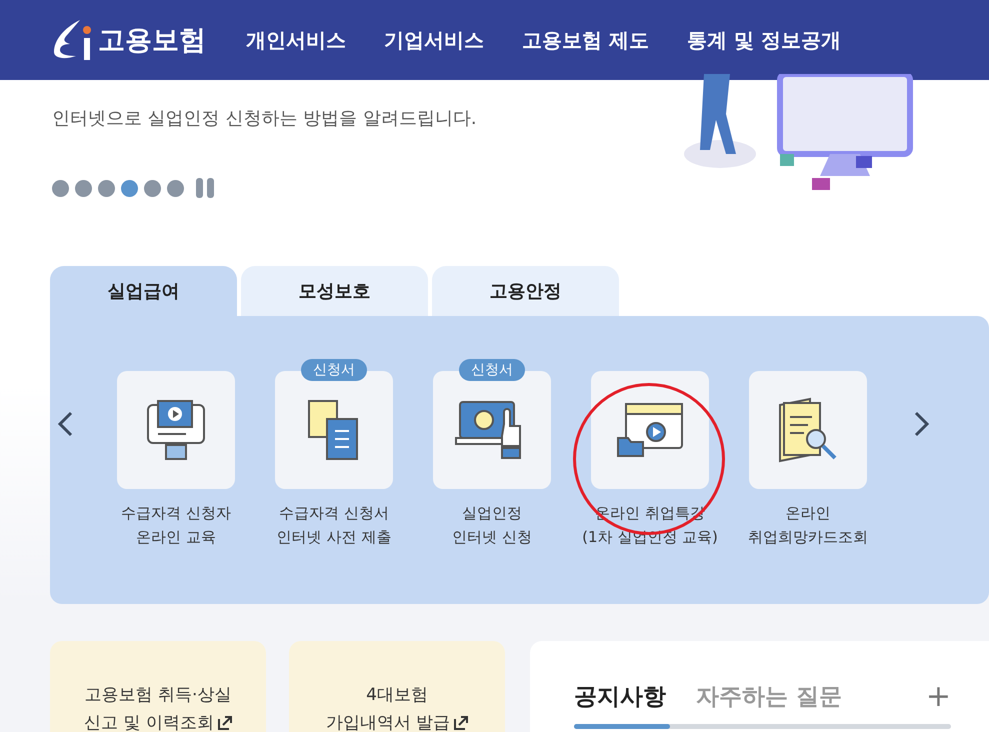  What do you see at coordinates (763, 40) in the screenshot?
I see `nav-link: 통계 및 정보공개` at bounding box center [763, 40].